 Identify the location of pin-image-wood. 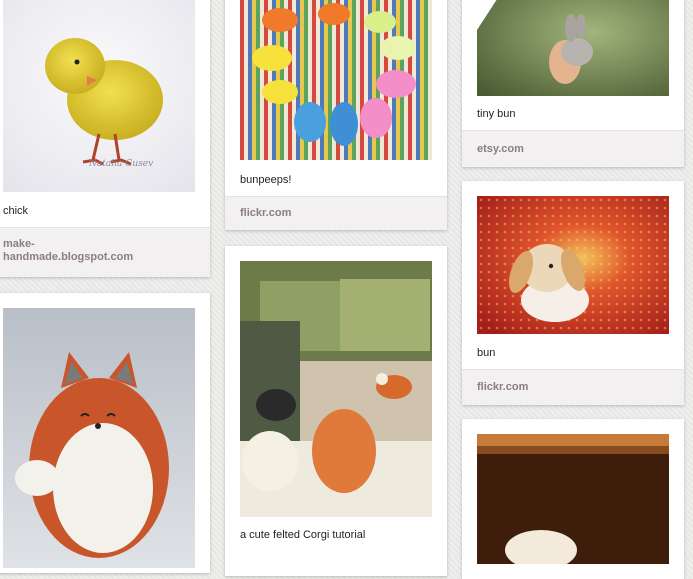
(573, 499).